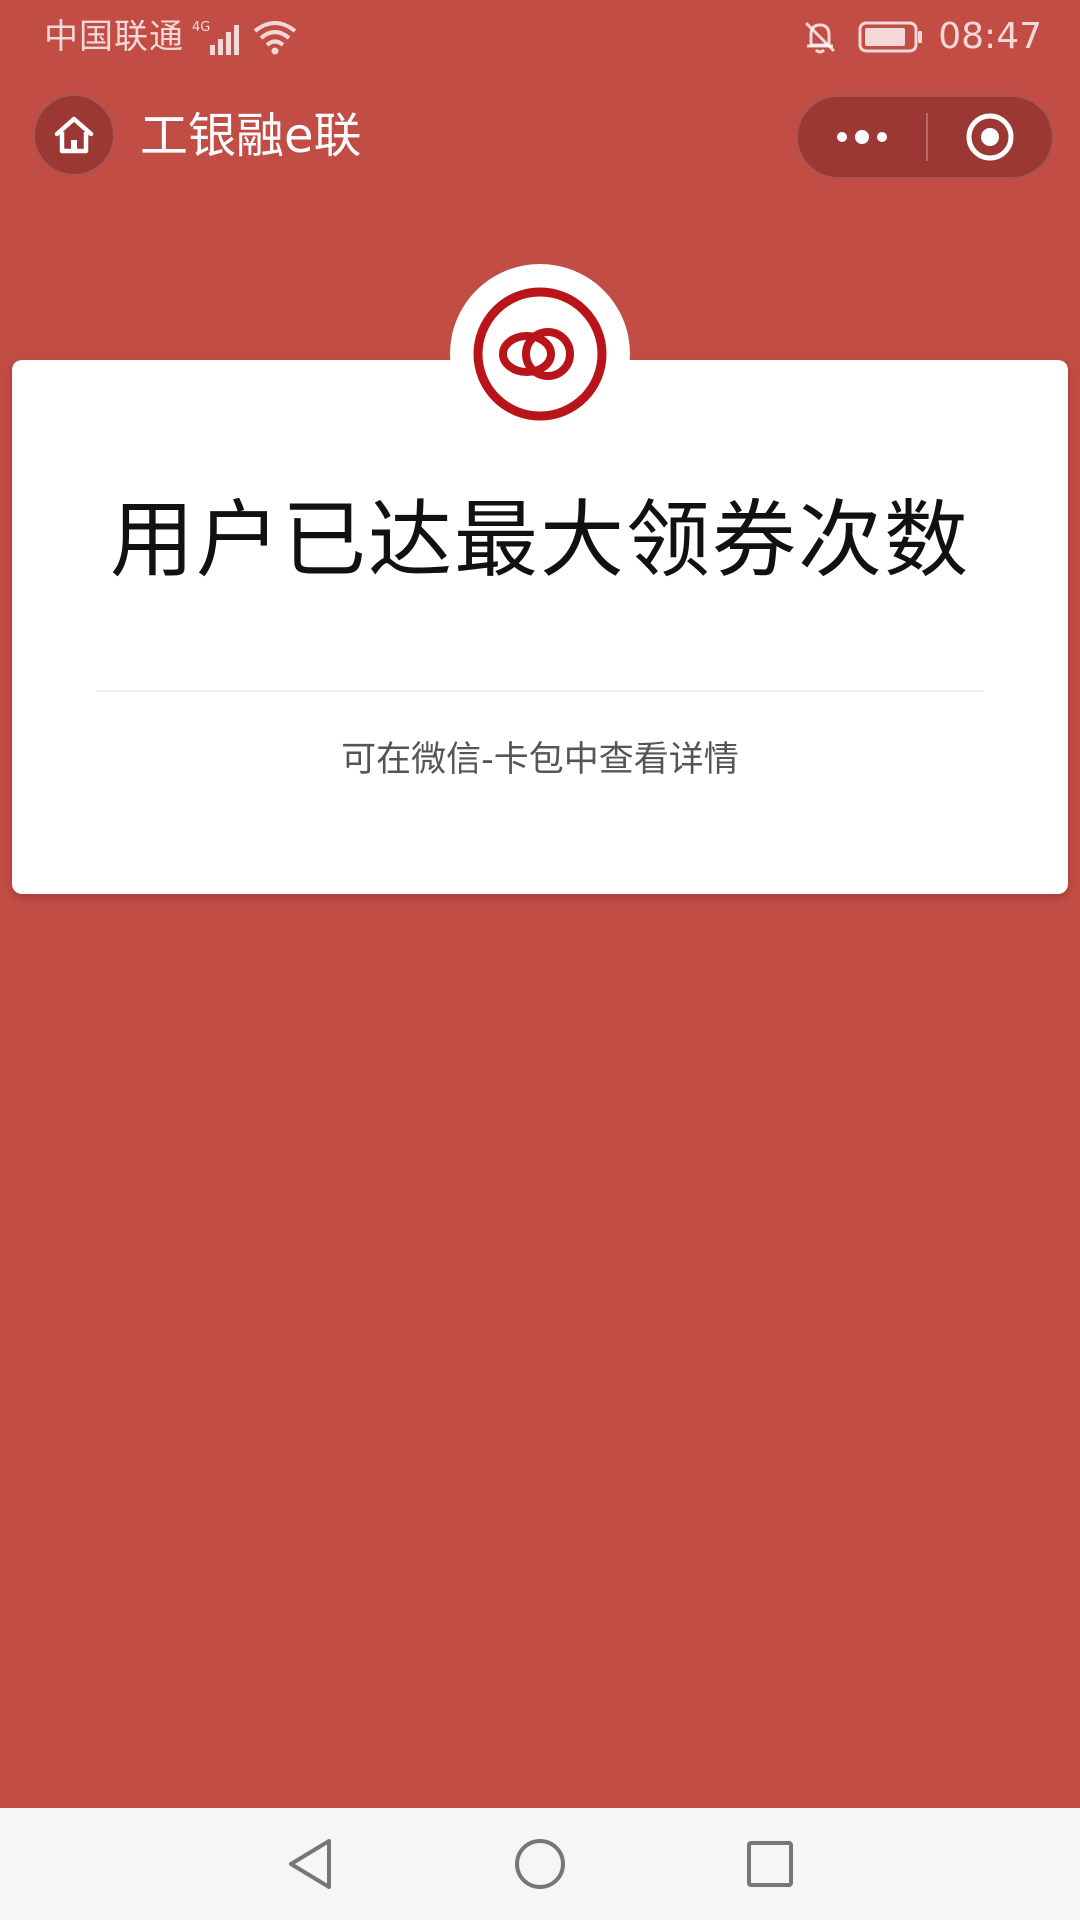 This screenshot has height=1920, width=1080. I want to click on back-button, so click(310, 1864).